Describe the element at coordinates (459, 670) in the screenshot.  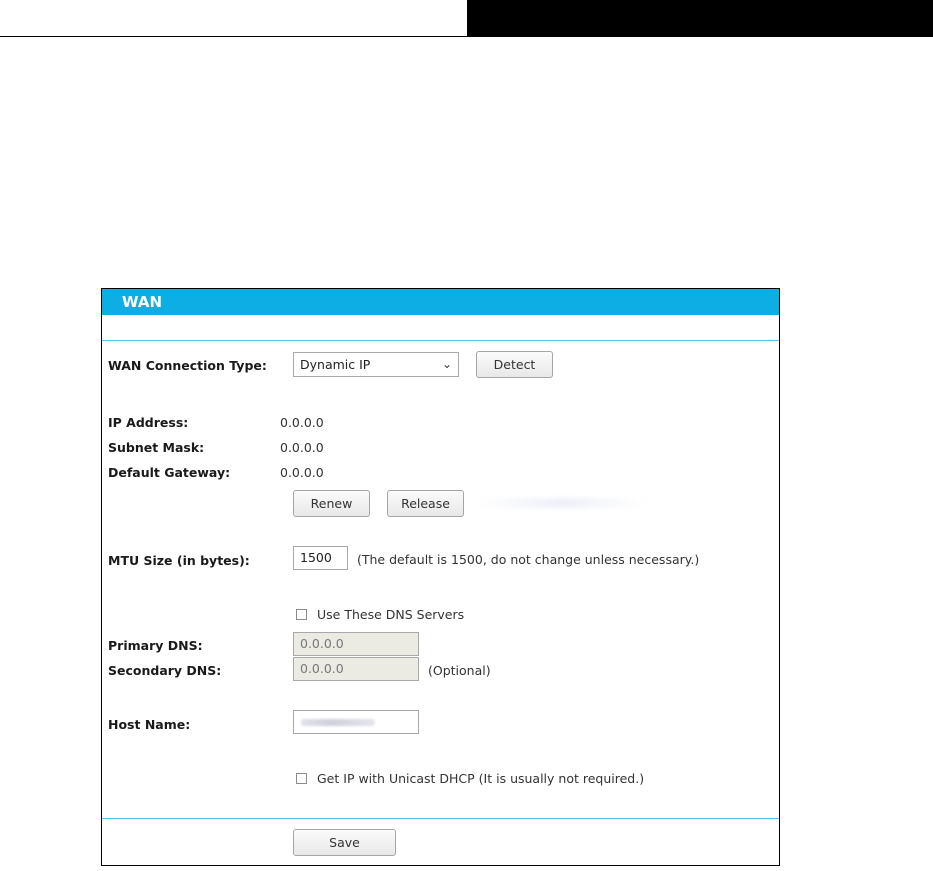
I see `secondary-dns-optional-note: (Optional)` at that location.